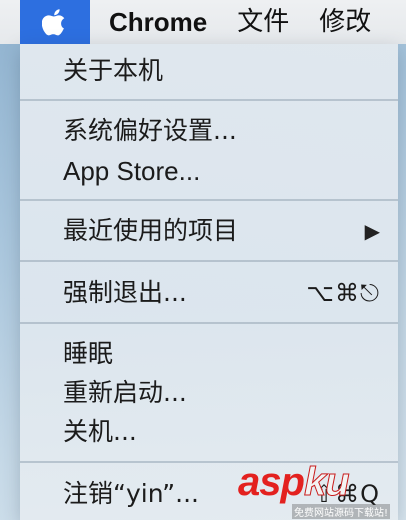  Describe the element at coordinates (221, 354) in the screenshot. I see `menu-item-sleep: 睡眠` at that location.